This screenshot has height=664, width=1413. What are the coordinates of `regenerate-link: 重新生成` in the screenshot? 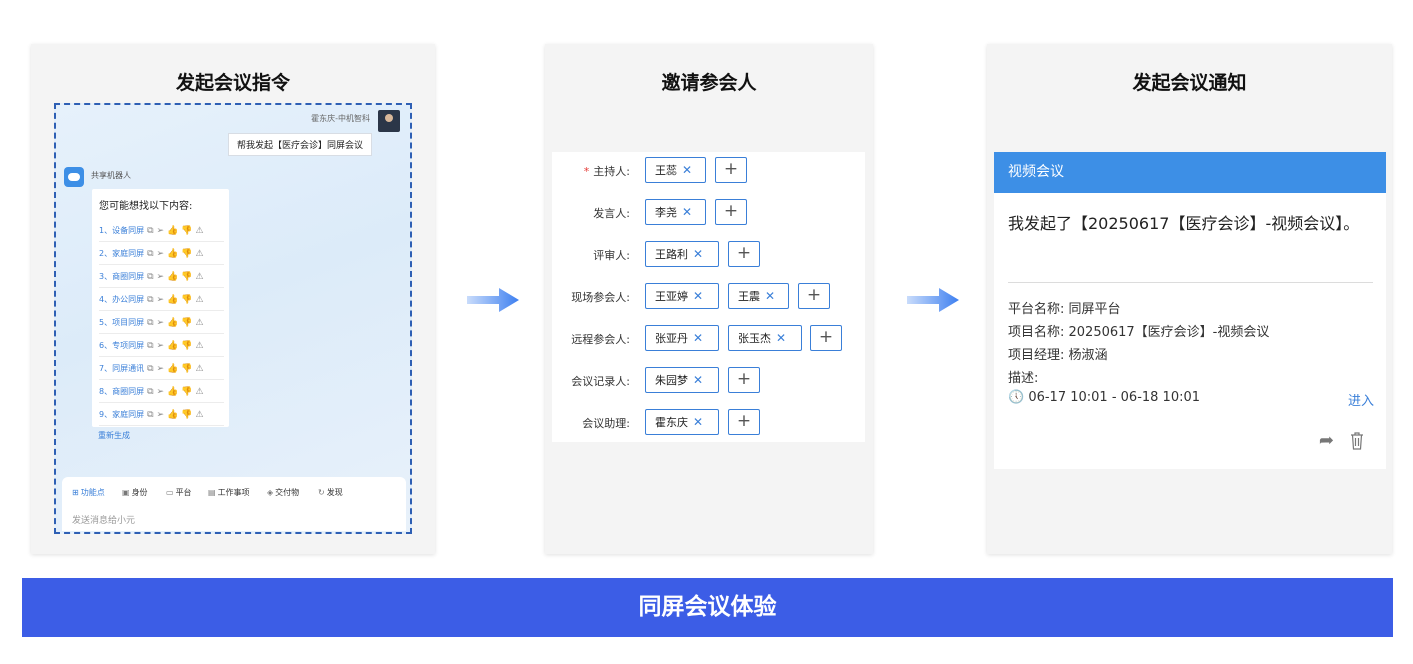 It's located at (114, 435).